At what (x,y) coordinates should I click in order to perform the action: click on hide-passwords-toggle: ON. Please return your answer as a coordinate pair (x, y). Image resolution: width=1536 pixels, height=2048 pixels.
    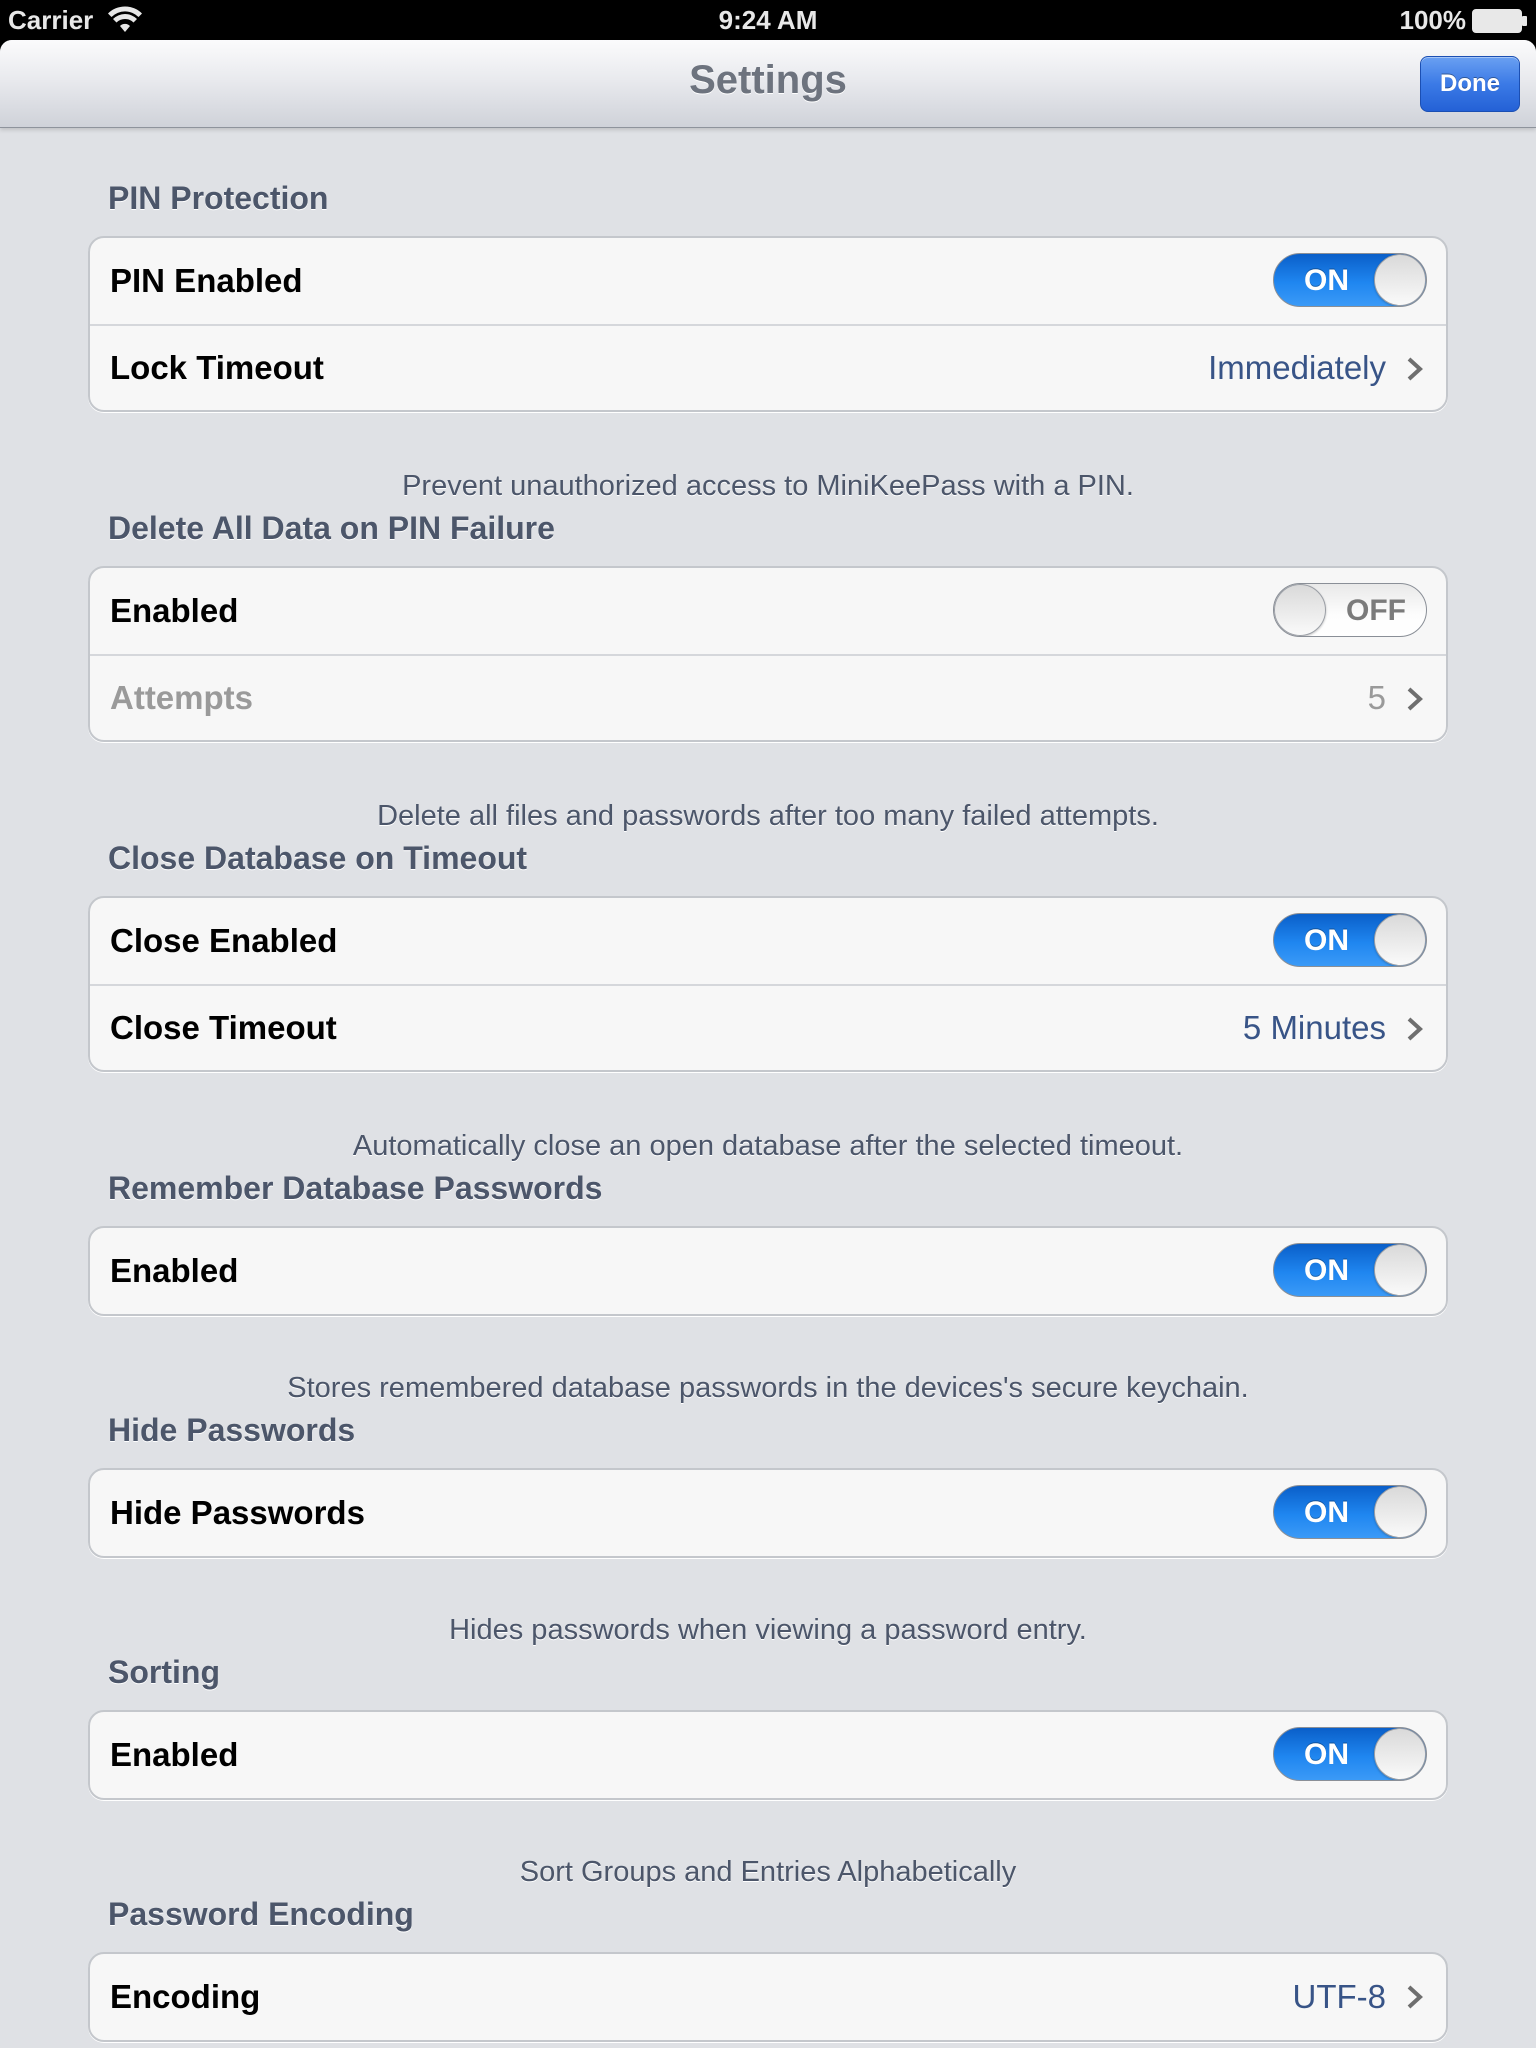
    Looking at the image, I should click on (1350, 1512).